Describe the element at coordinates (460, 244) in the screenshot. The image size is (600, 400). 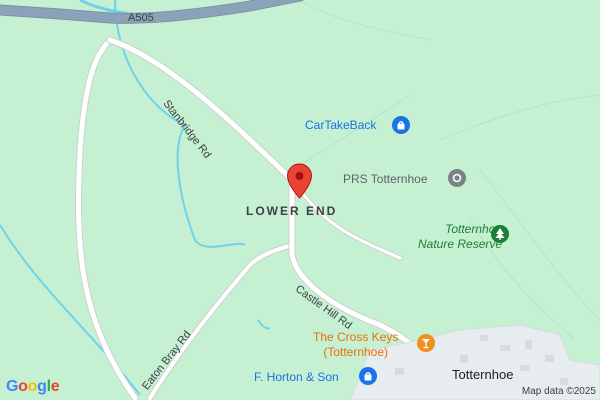
I see `poi-label-nature-reserve-line2: Nature Reserve` at that location.